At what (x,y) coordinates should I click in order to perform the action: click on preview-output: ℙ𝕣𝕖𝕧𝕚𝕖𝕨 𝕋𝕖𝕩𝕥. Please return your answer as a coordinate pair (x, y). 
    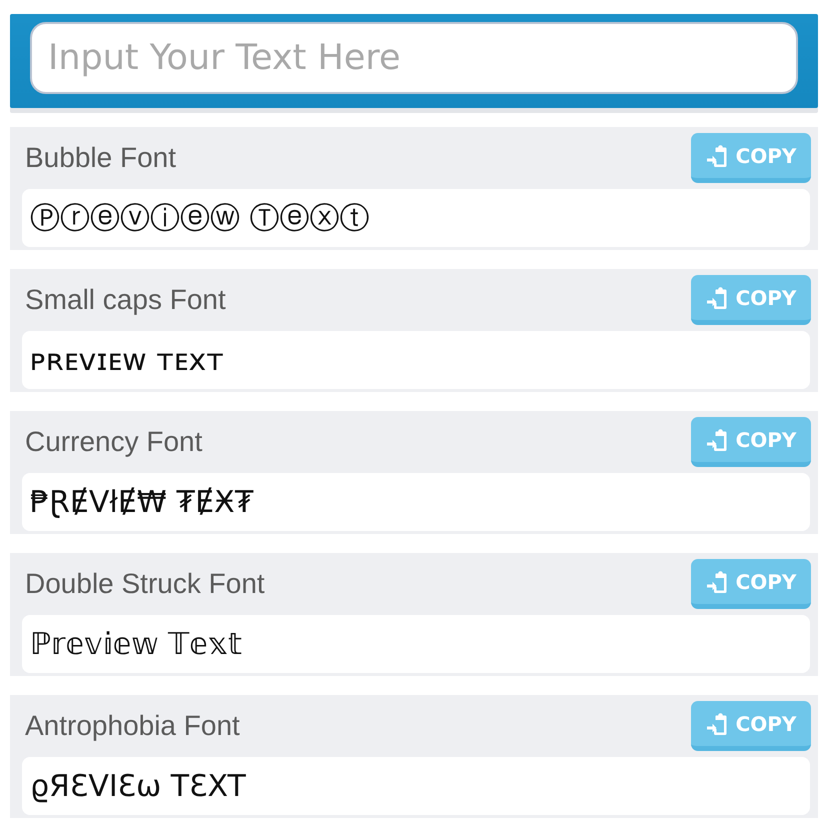
    Looking at the image, I should click on (416, 644).